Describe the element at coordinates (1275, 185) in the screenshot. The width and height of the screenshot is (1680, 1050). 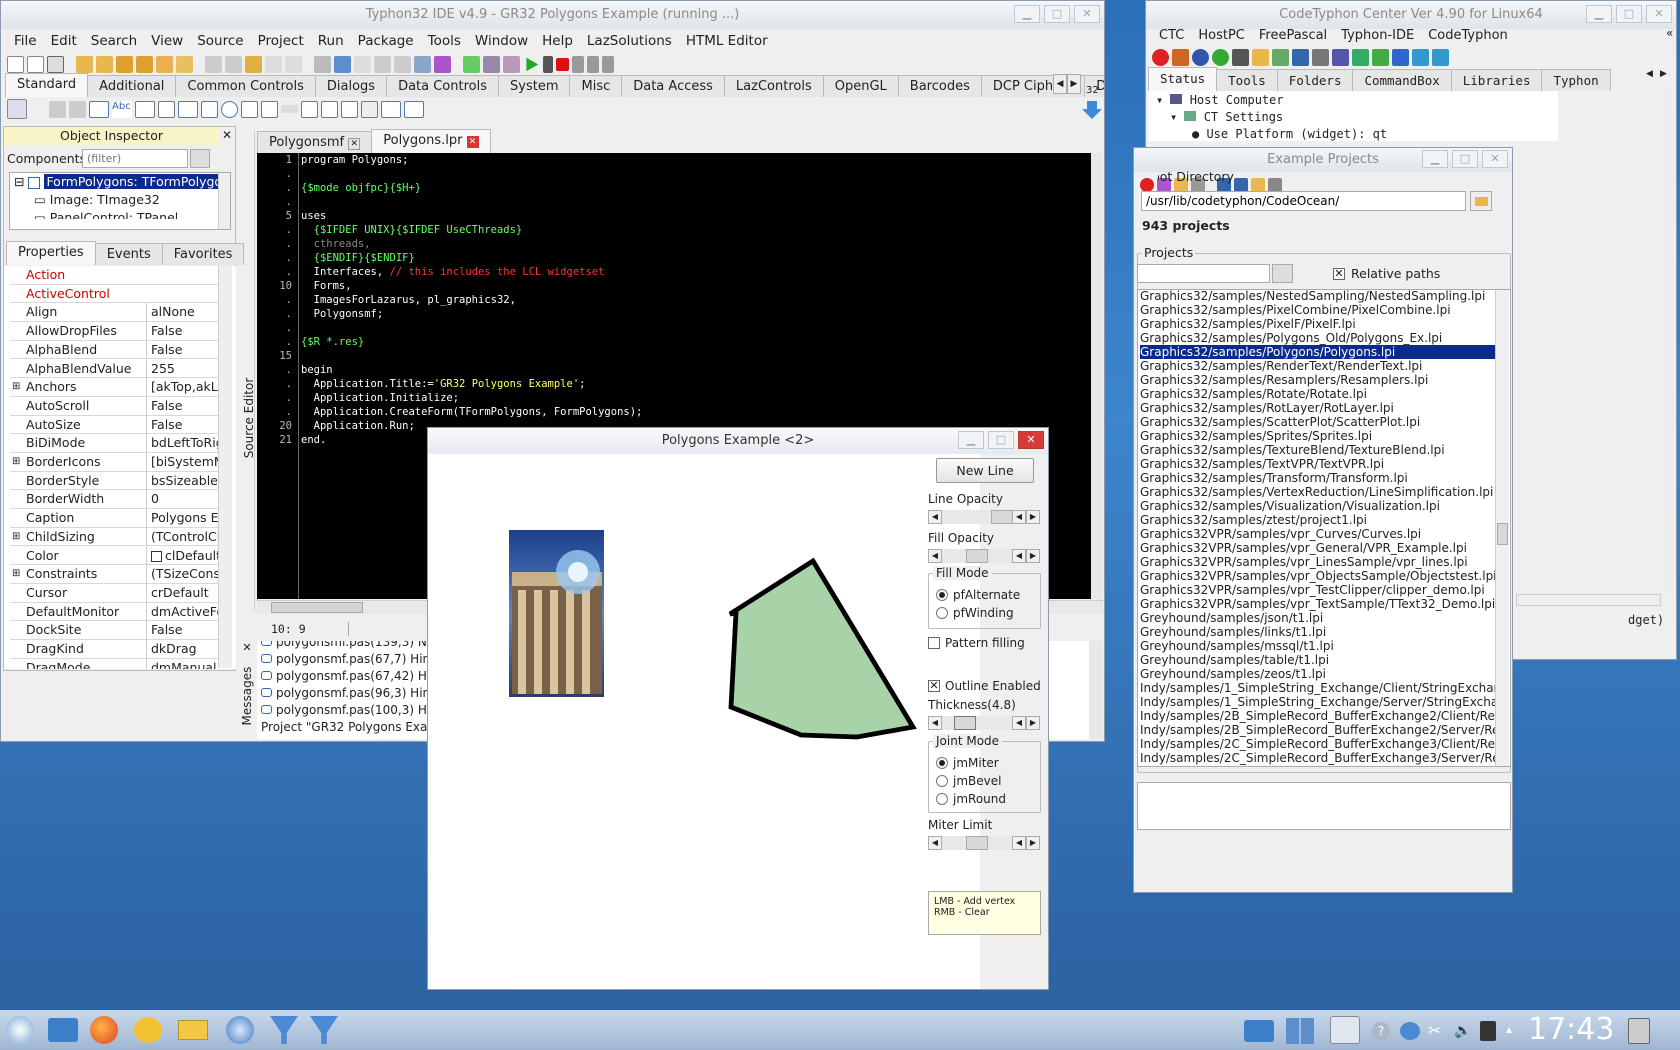
I see `search-icon` at that location.